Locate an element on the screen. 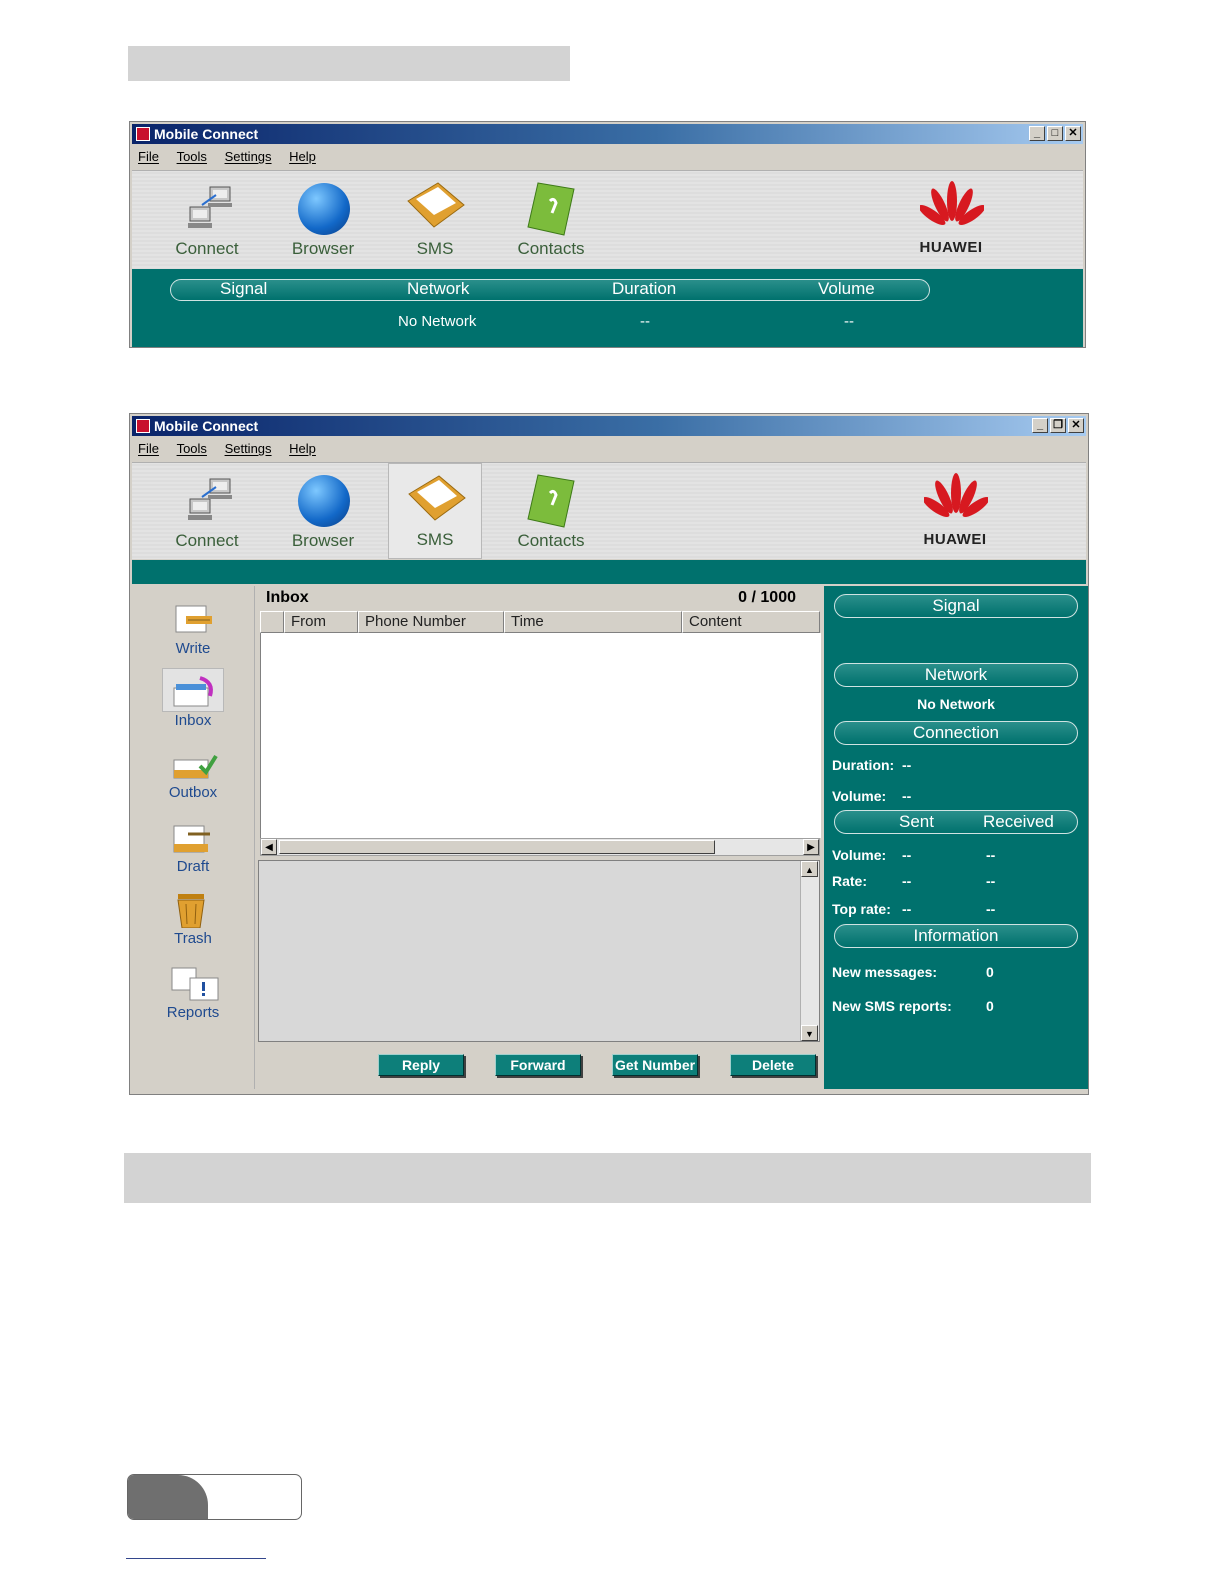 This screenshot has width=1224, height=1584. footer-rule is located at coordinates (196, 1558).